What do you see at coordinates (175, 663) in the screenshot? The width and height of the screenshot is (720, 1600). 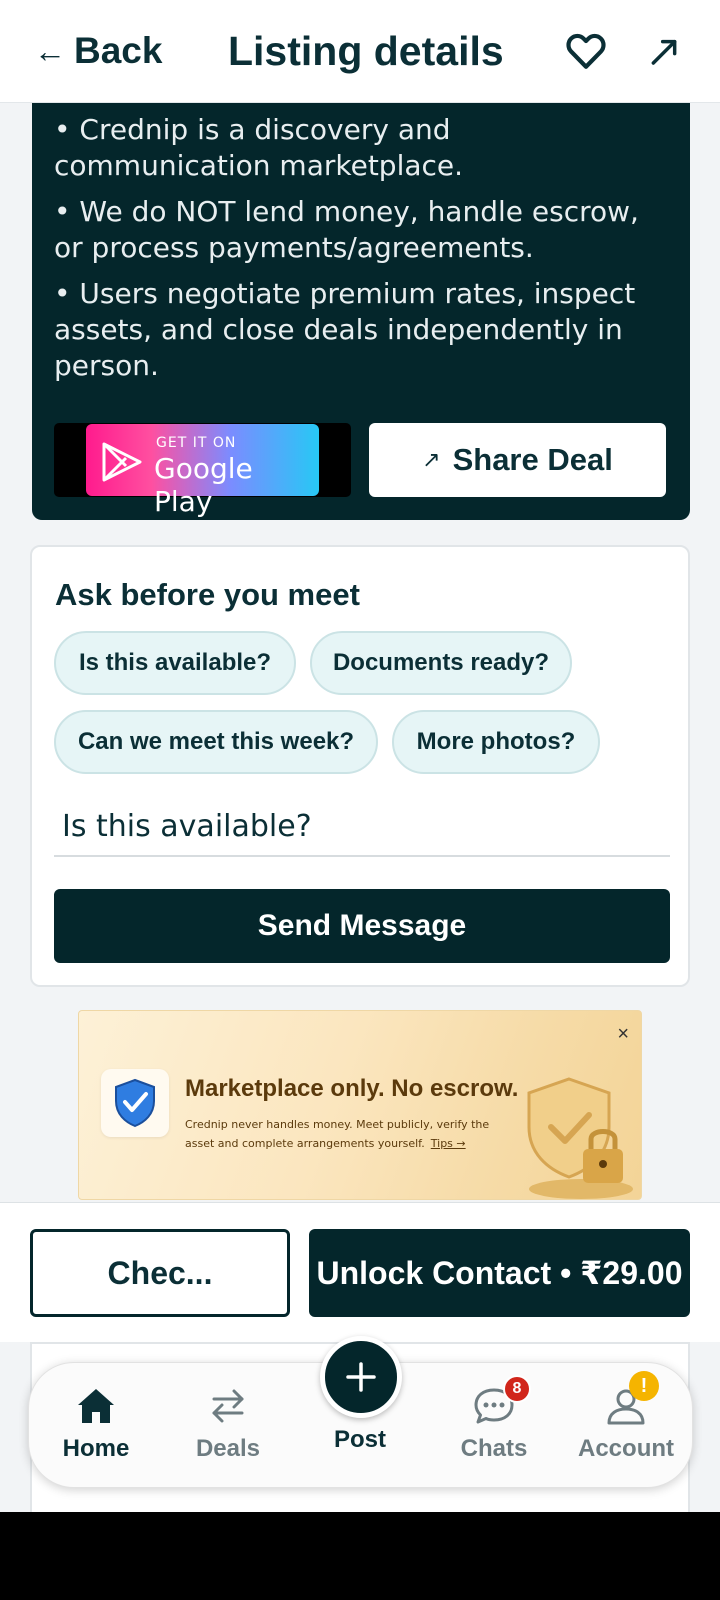 I see `quick-question-chip: Is this available?` at bounding box center [175, 663].